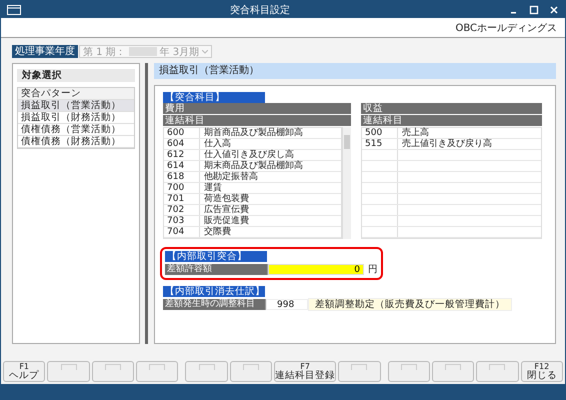 This screenshot has height=400, width=566. What do you see at coordinates (541, 371) in the screenshot?
I see `function-key: F12 閉じる` at bounding box center [541, 371].